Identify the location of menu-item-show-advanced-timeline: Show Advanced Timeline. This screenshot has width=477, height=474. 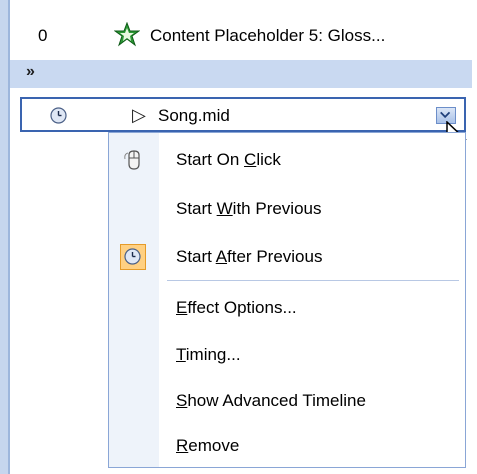
(287, 401).